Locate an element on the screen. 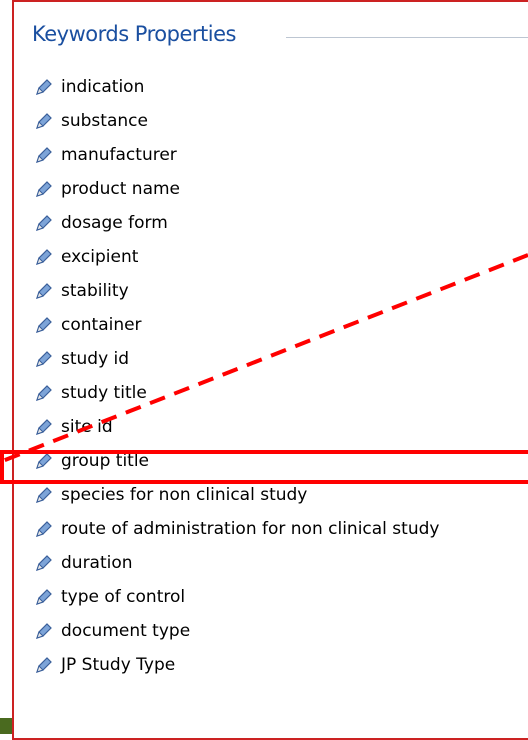 This screenshot has width=528, height=740. keyword-label: indication is located at coordinates (103, 87).